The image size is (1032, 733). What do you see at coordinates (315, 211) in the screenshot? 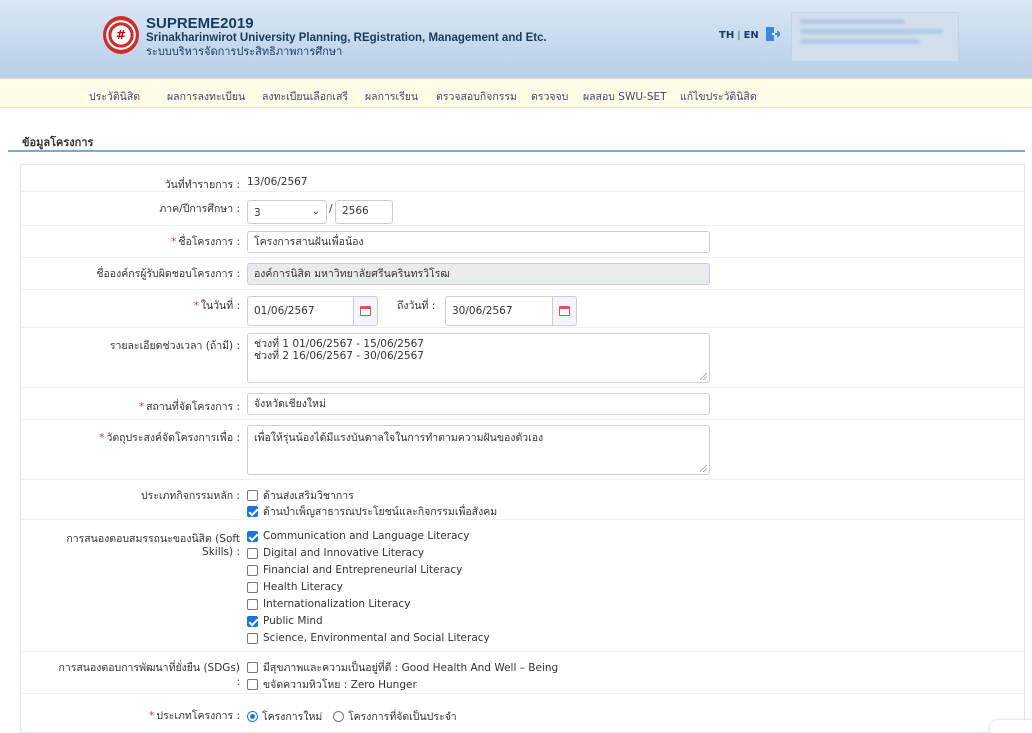
I see `chevron-down-icon: ⌄` at bounding box center [315, 211].